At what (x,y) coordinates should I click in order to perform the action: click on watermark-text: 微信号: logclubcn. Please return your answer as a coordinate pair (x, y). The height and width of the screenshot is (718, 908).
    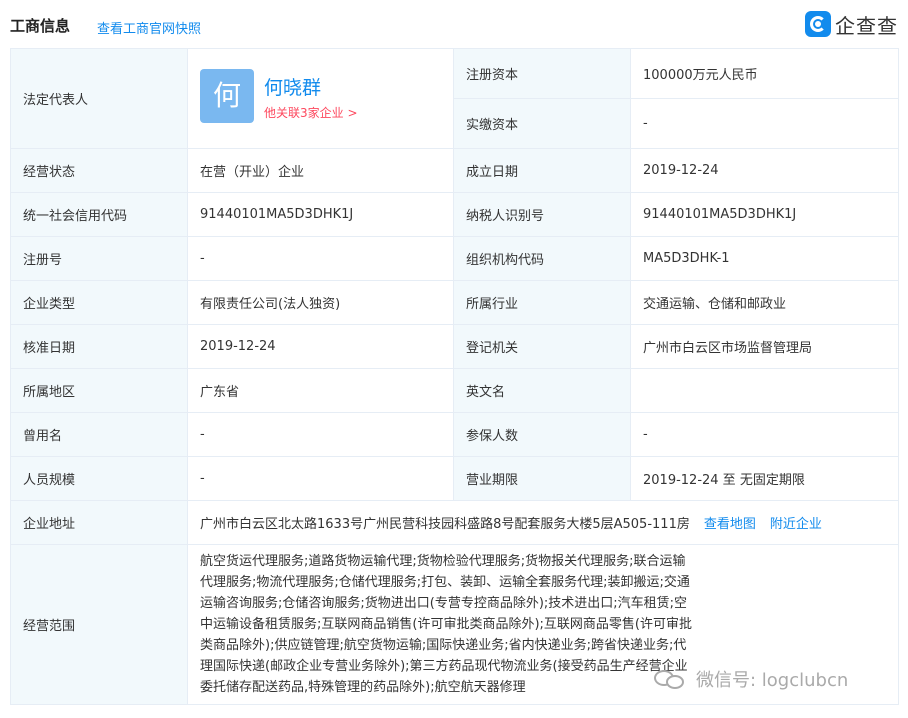
    Looking at the image, I should click on (772, 680).